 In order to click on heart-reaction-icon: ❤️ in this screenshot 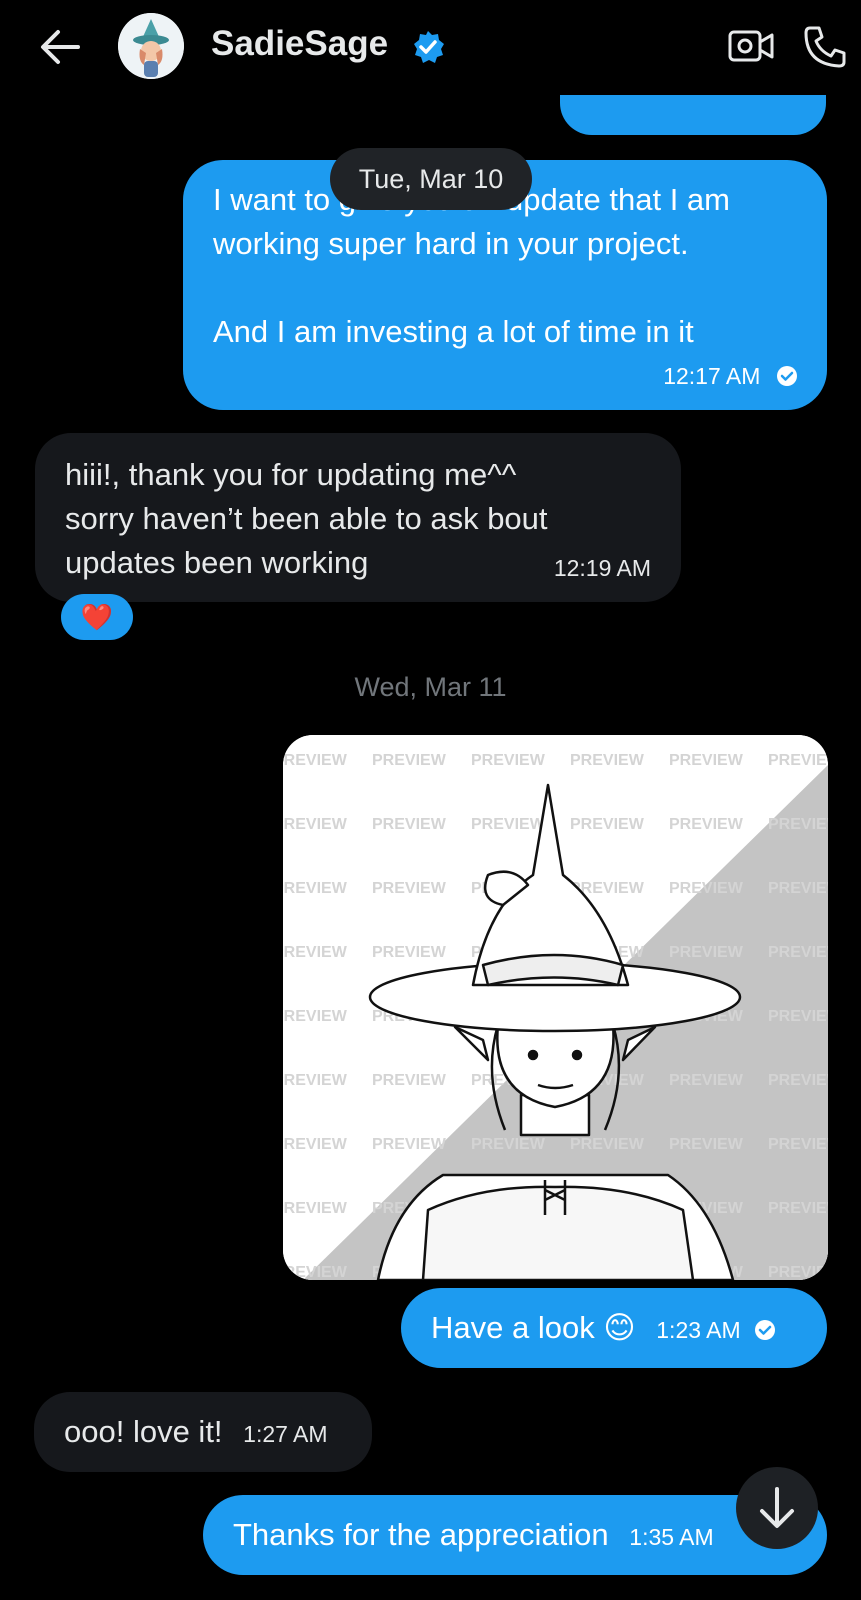, I will do `click(97, 617)`.